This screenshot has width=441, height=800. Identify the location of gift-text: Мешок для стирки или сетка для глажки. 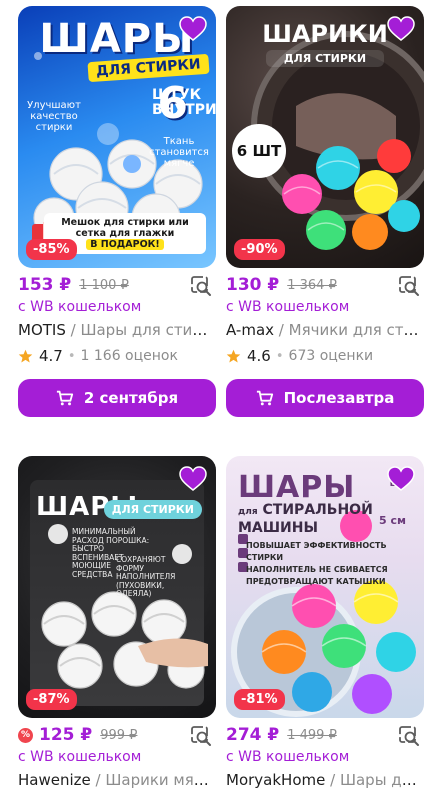
(125, 228).